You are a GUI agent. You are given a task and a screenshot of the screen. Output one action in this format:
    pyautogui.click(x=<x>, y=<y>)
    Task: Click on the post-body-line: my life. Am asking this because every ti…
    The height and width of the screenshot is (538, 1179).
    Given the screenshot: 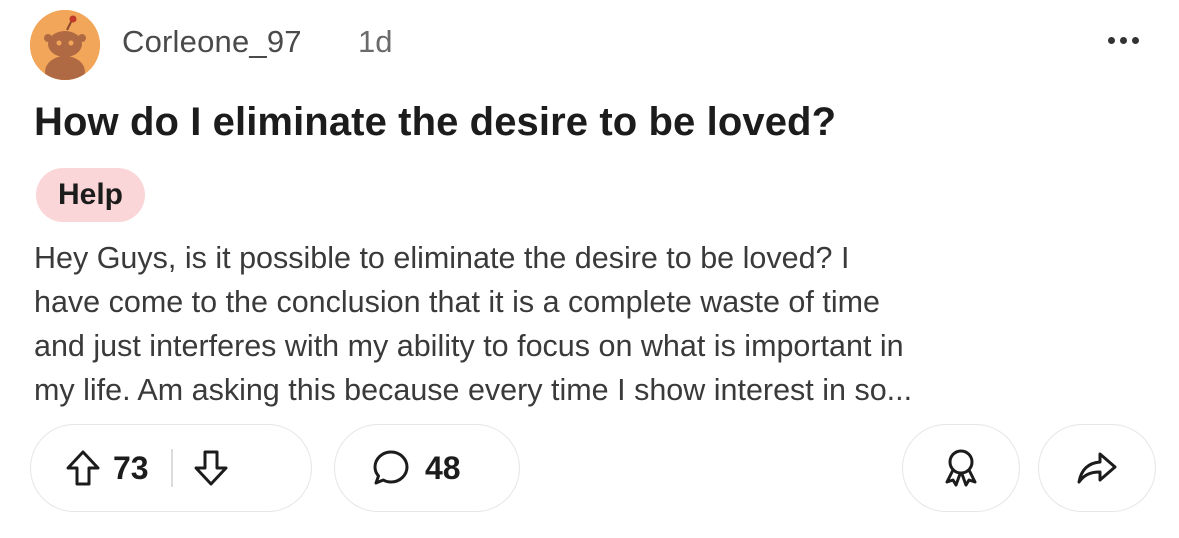 What is the action you would take?
    pyautogui.click(x=473, y=390)
    